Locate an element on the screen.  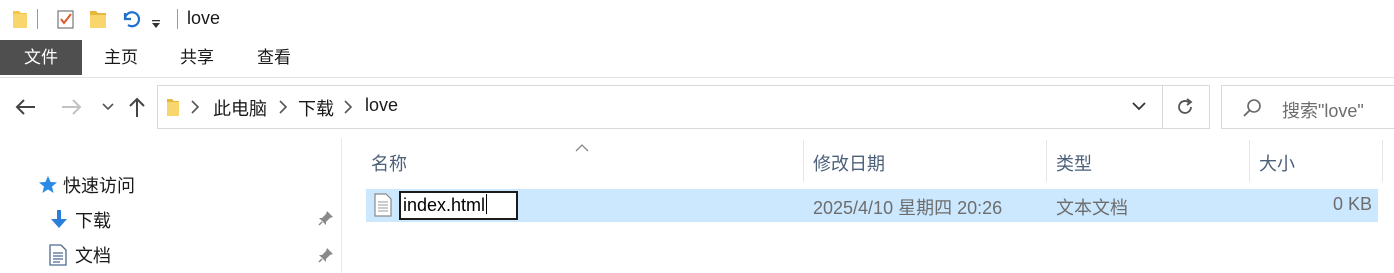
sort-ascending-icon is located at coordinates (582, 148).